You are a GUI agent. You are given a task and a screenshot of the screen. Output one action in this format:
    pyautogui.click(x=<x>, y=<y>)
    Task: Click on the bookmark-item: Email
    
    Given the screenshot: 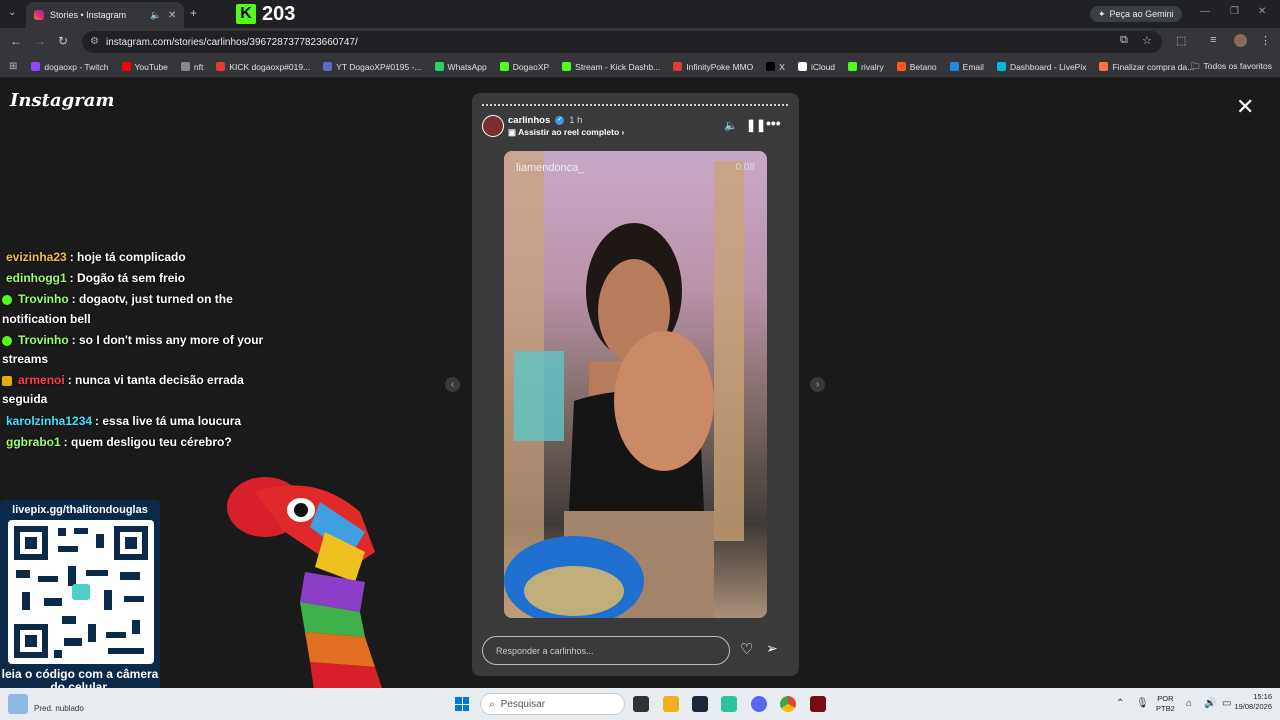 What is the action you would take?
    pyautogui.click(x=966, y=67)
    